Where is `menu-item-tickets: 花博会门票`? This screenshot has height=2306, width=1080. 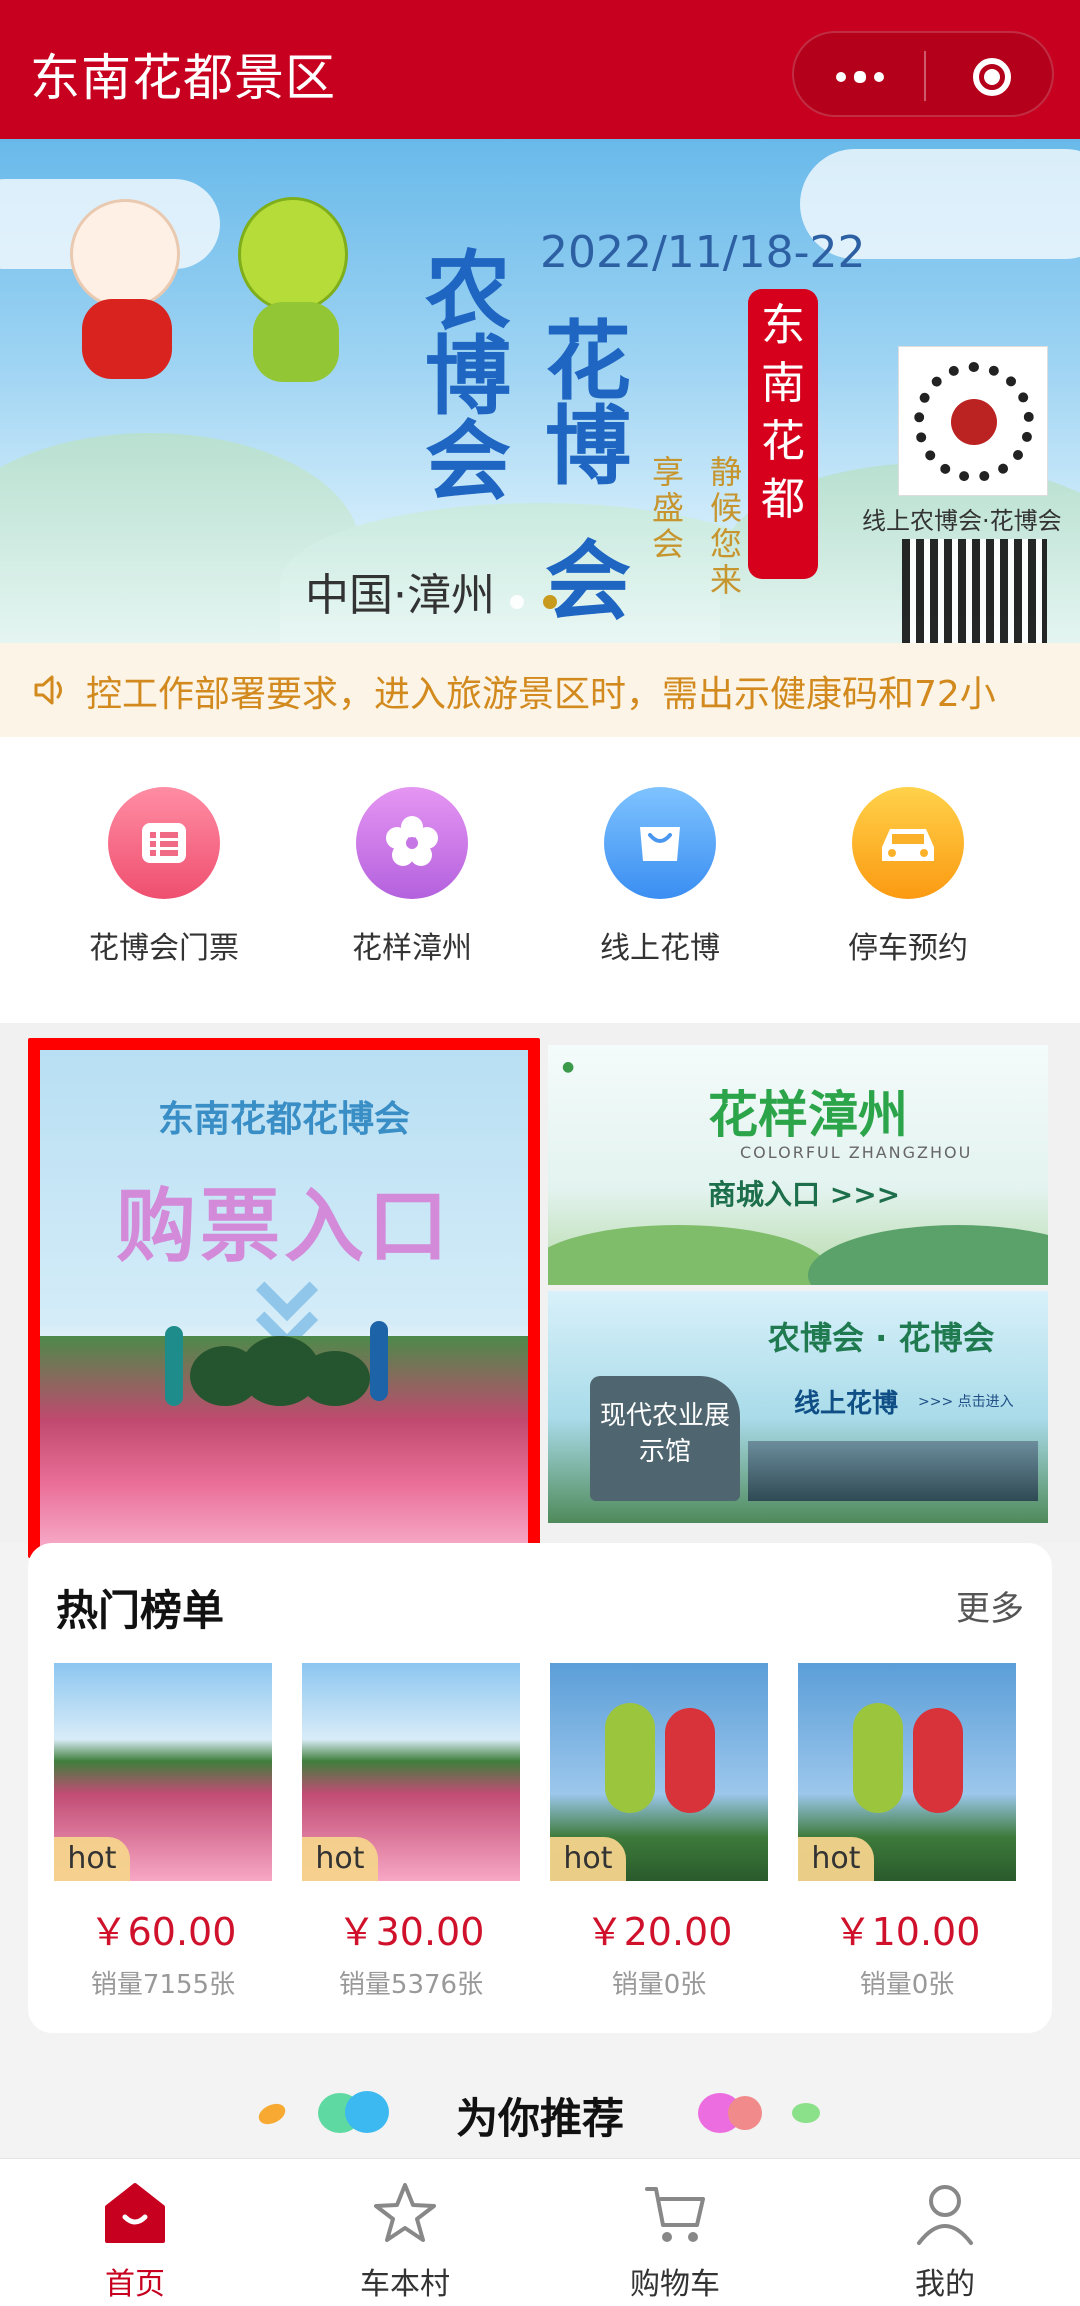
menu-item-tickets: 花博会门票 is located at coordinates (164, 877).